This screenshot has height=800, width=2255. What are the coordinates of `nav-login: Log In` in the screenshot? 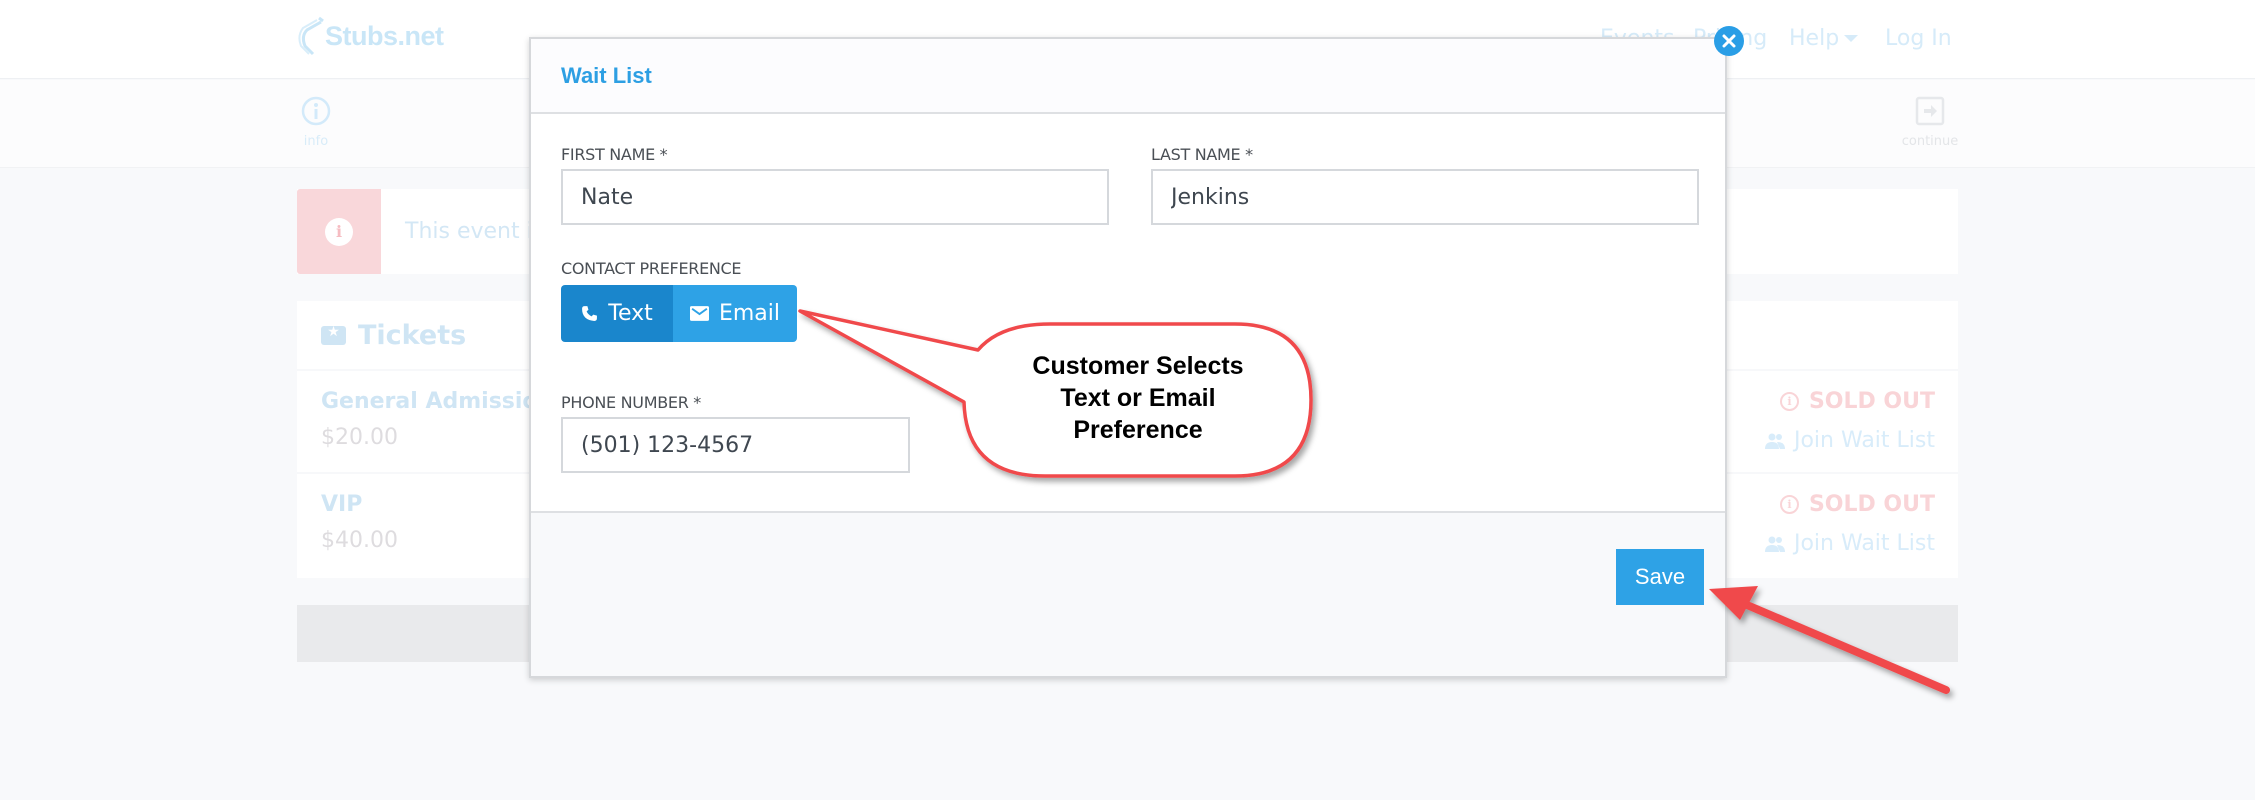 It's located at (1918, 38).